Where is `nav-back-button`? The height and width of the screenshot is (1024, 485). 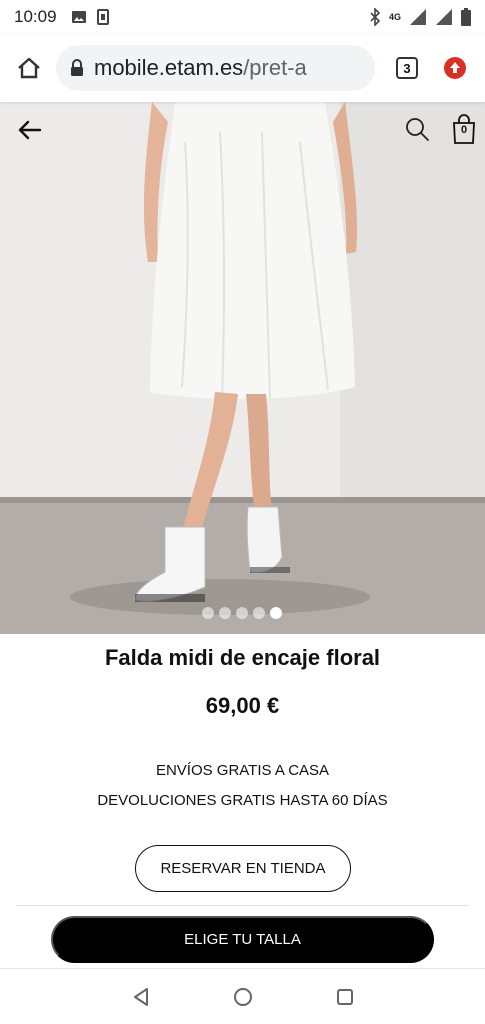
nav-back-button is located at coordinates (141, 997).